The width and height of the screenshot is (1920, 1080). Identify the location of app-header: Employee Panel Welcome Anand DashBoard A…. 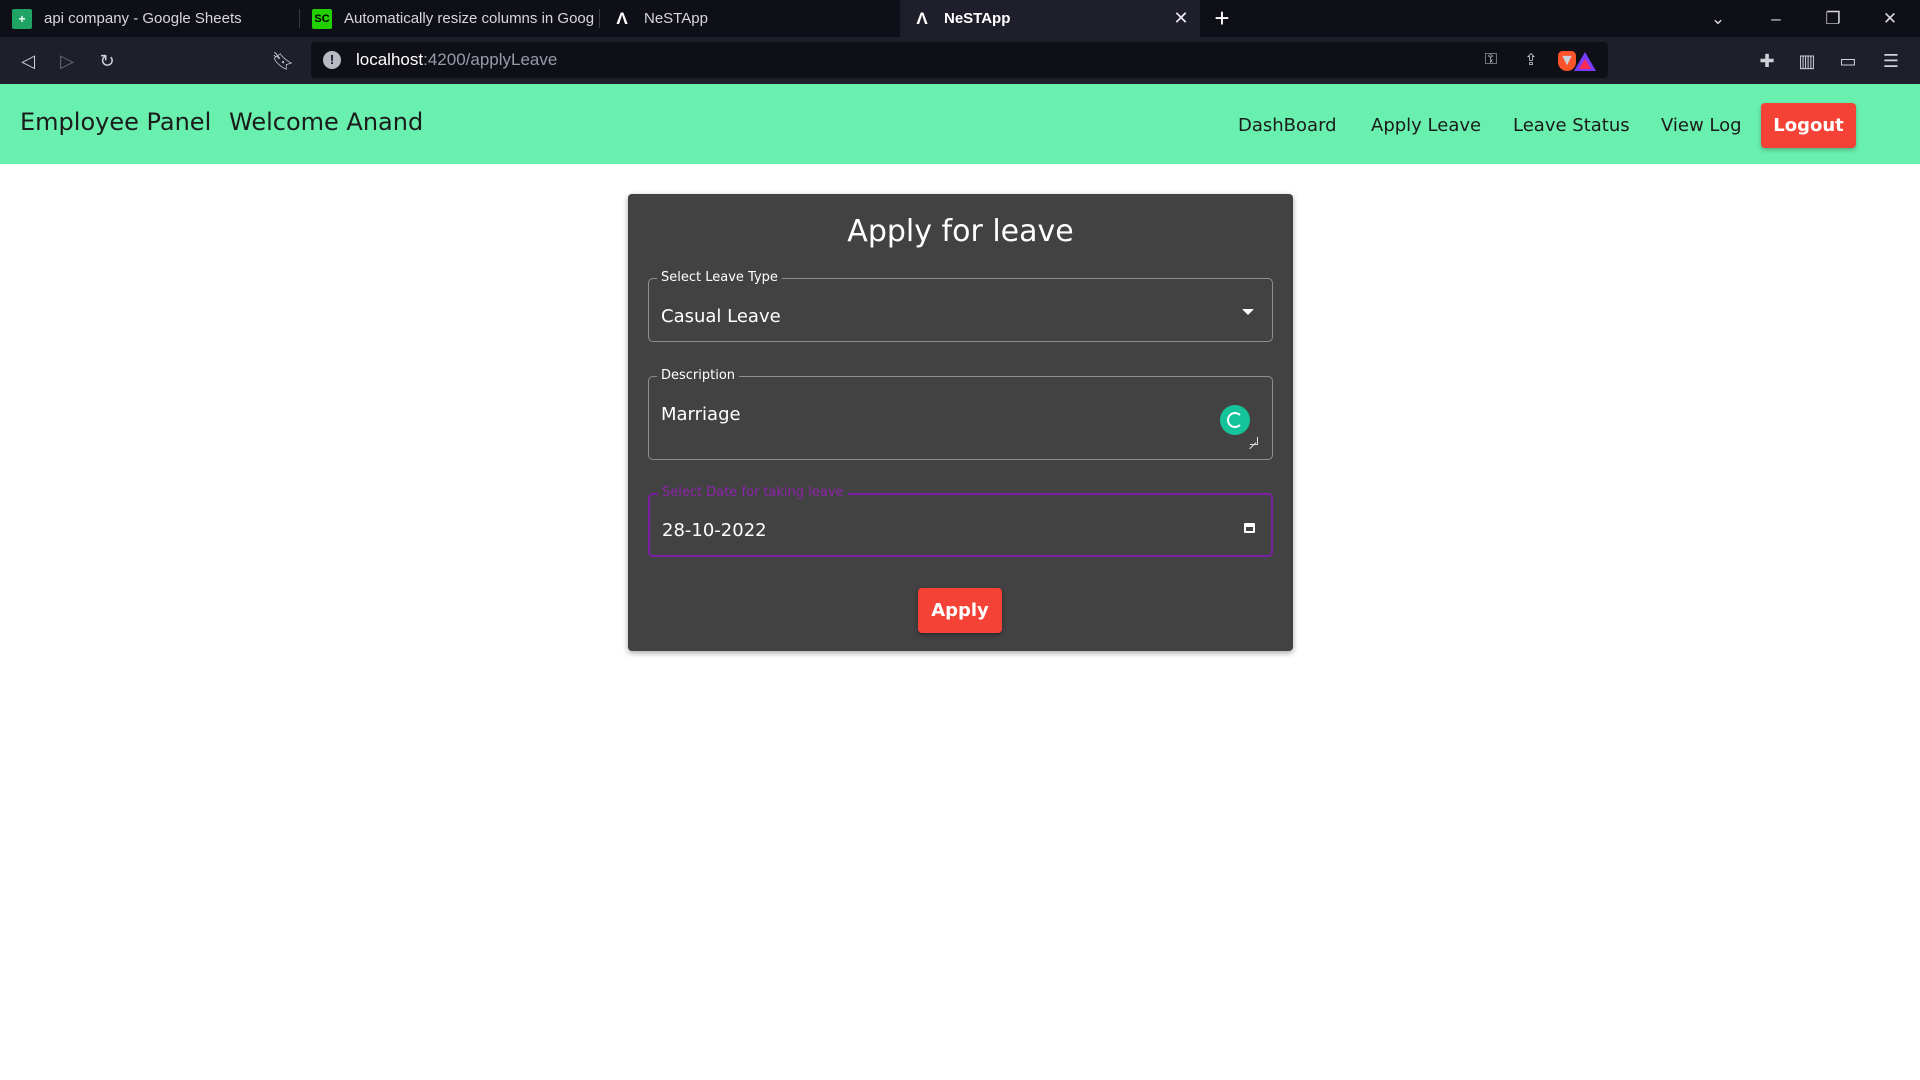
(960, 124).